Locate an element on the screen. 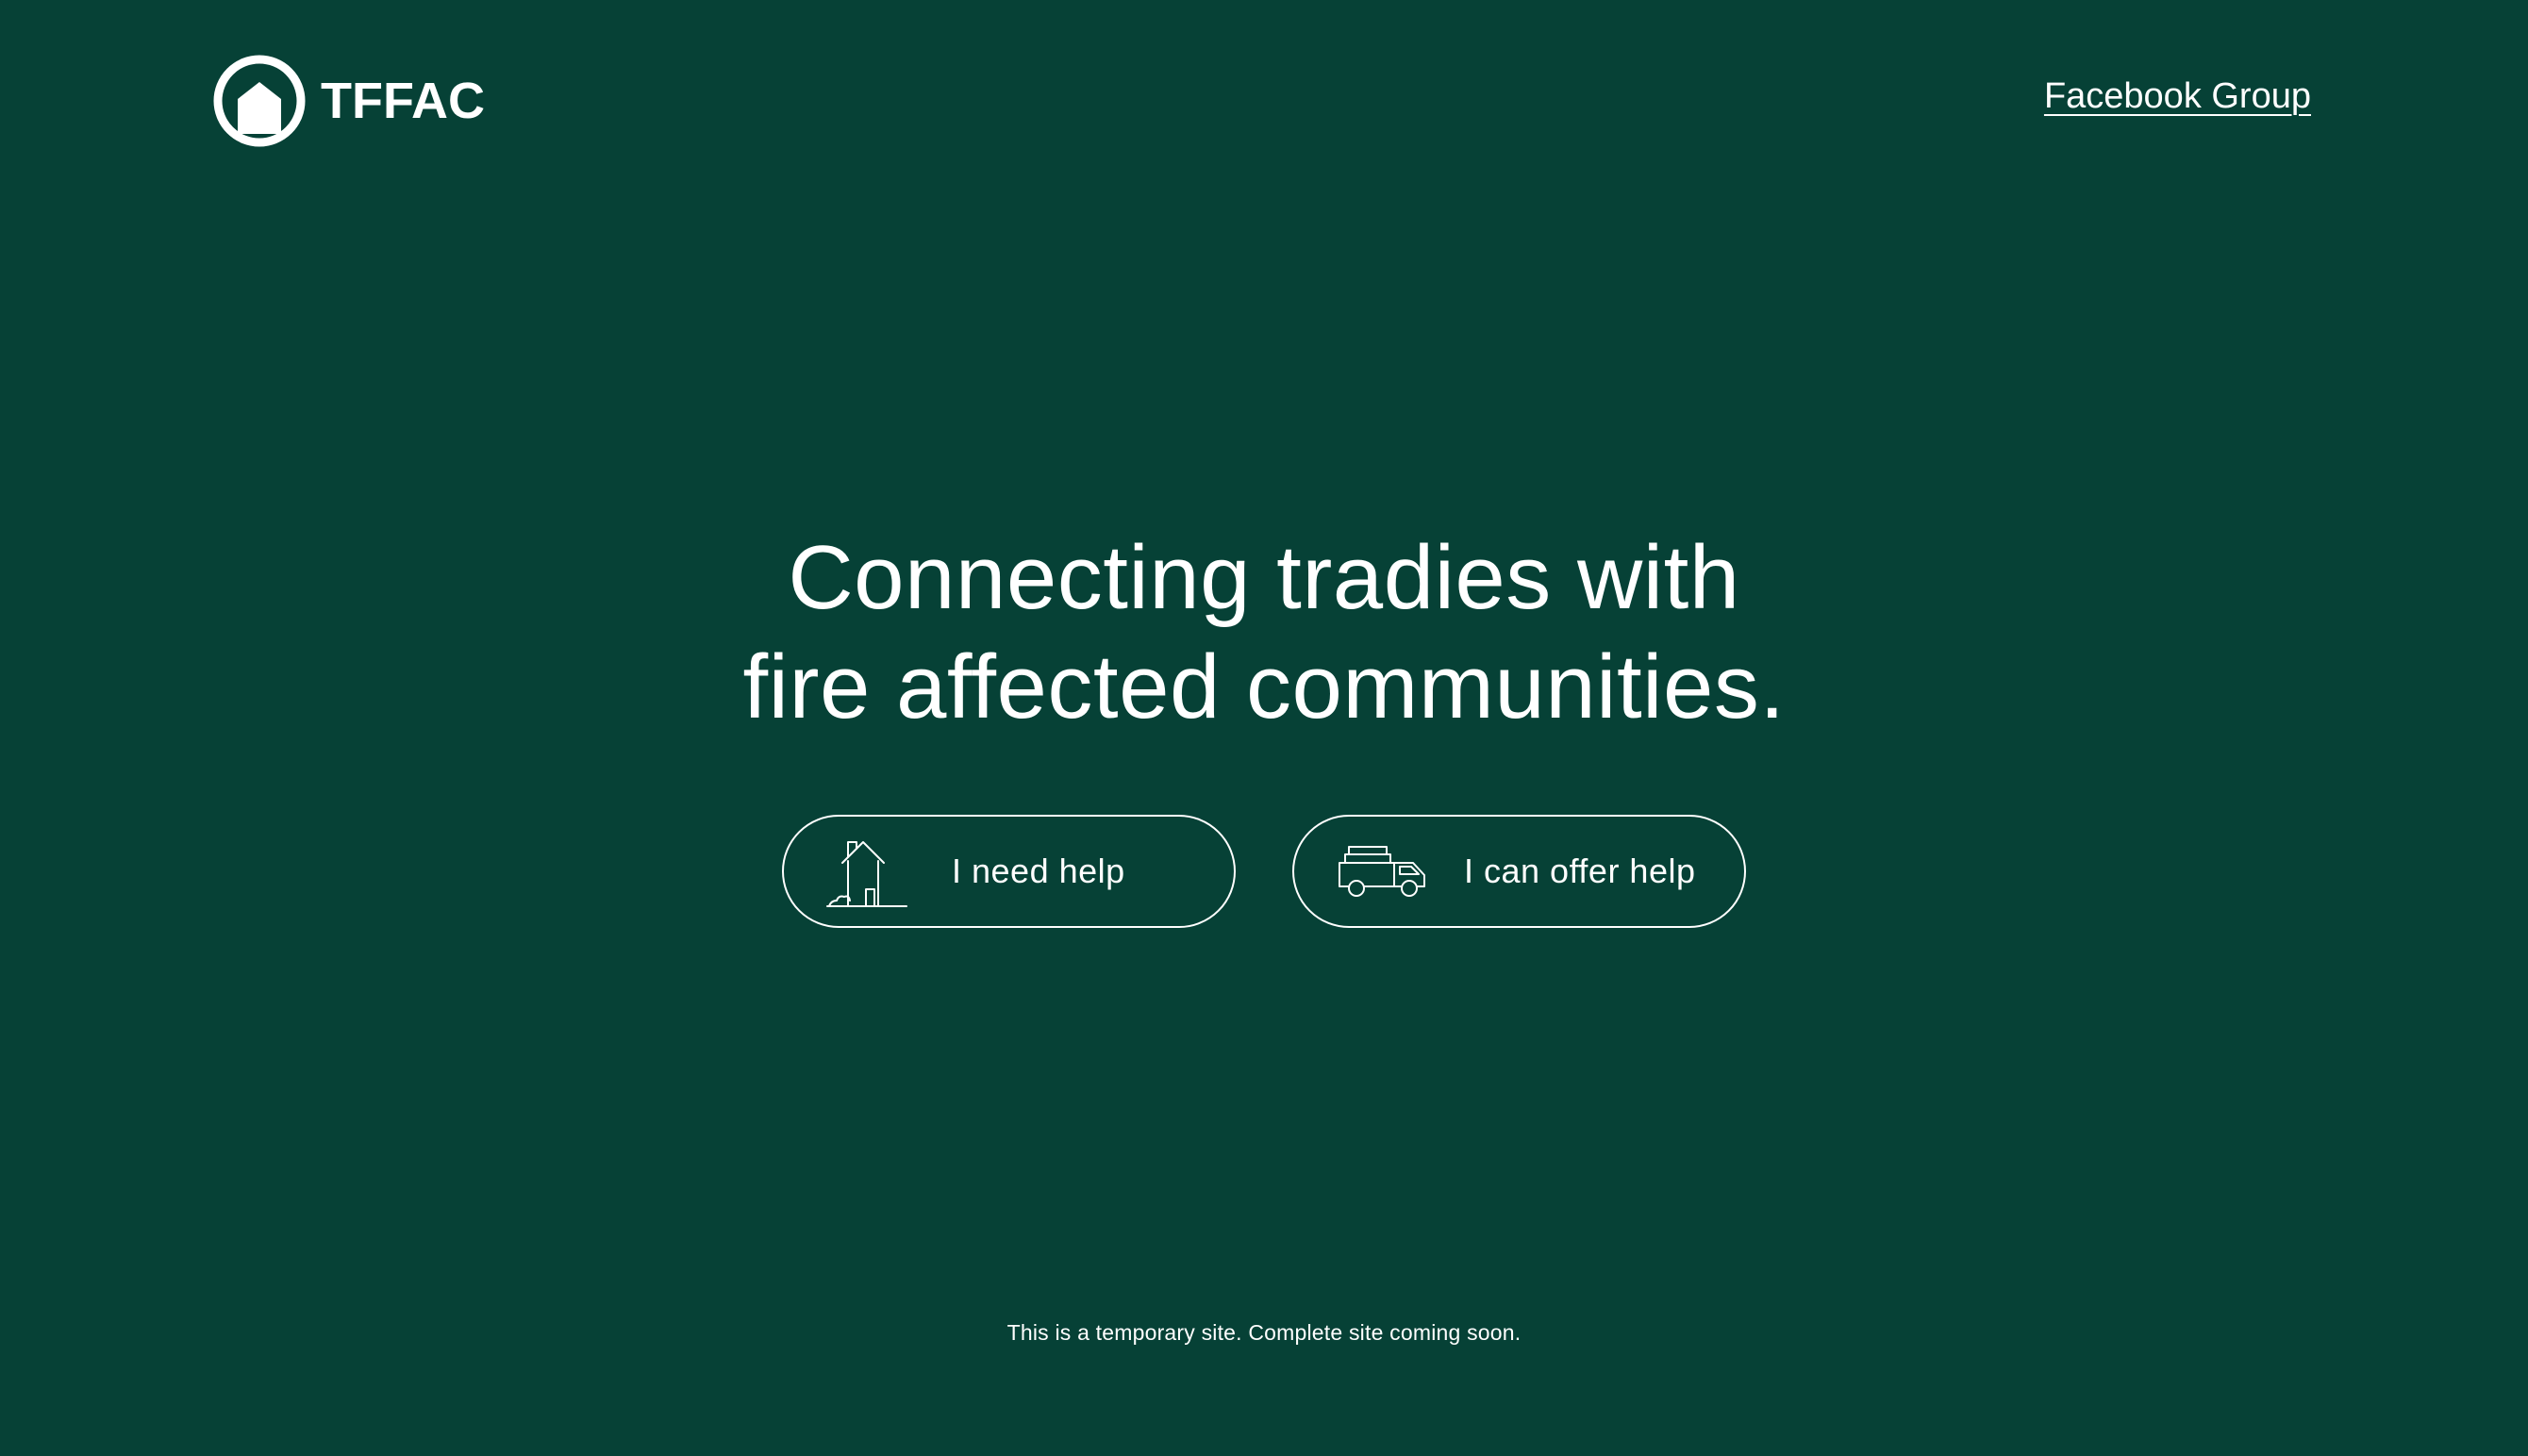 This screenshot has height=1456, width=2528. house-icon is located at coordinates (866, 874).